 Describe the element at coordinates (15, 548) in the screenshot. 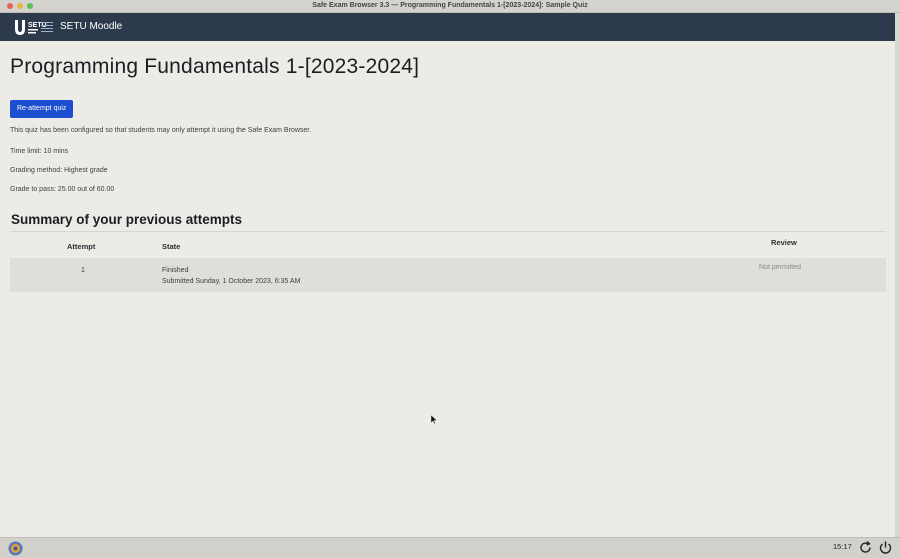

I see `seb-app-icon` at that location.